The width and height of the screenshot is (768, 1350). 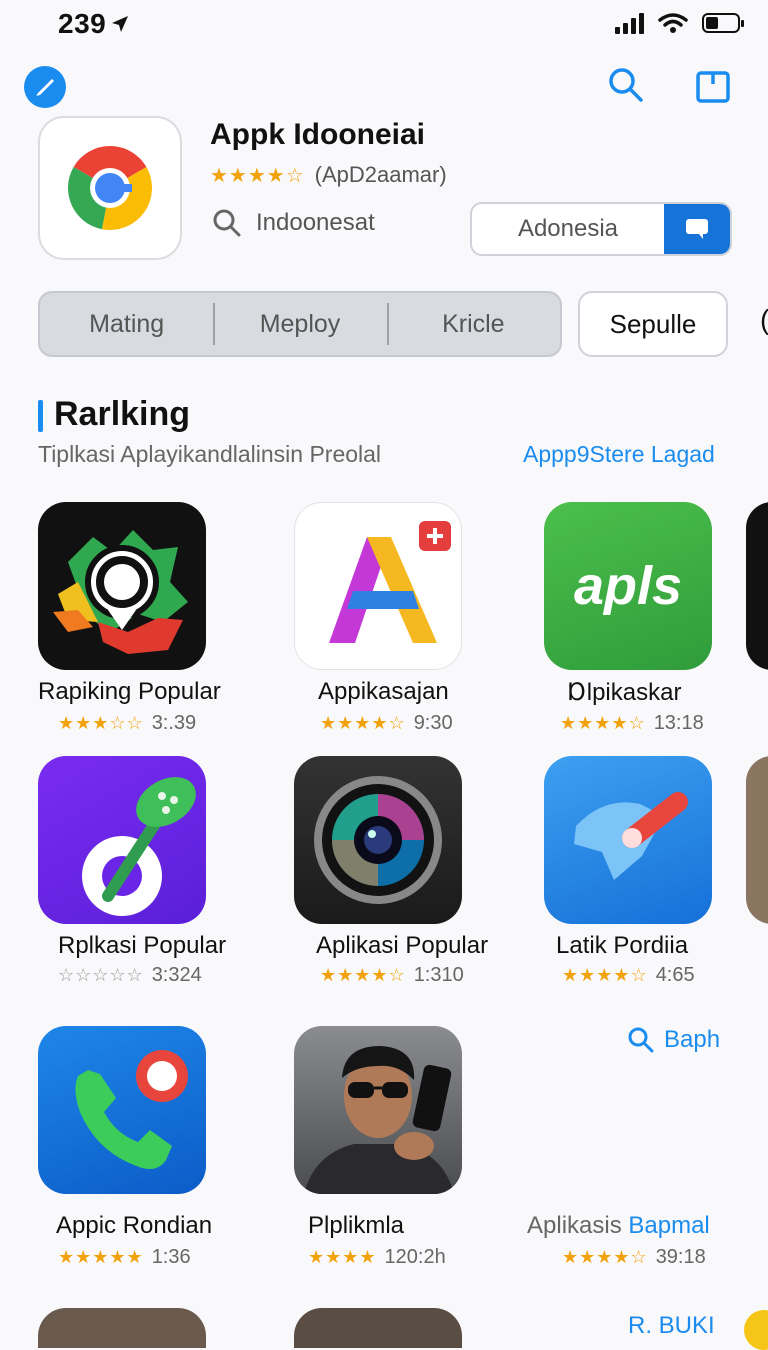 I want to click on app-name-6: Latik Pordiia, so click(x=622, y=945).